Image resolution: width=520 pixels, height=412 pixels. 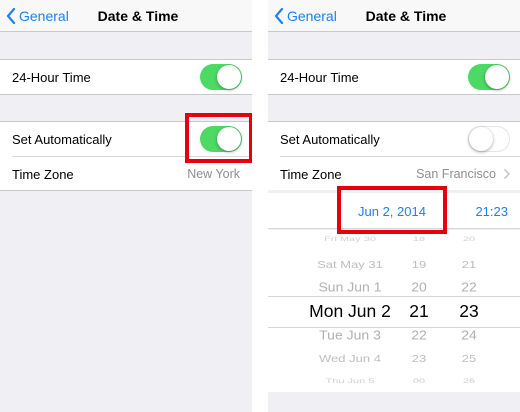 I want to click on timezone-row: Time Zone San Francisco, so click(x=400, y=173).